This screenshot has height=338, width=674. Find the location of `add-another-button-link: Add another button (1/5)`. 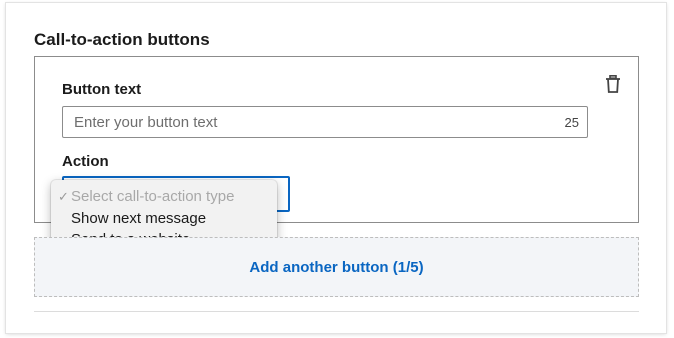

add-another-button-link: Add another button (1/5) is located at coordinates (336, 267).